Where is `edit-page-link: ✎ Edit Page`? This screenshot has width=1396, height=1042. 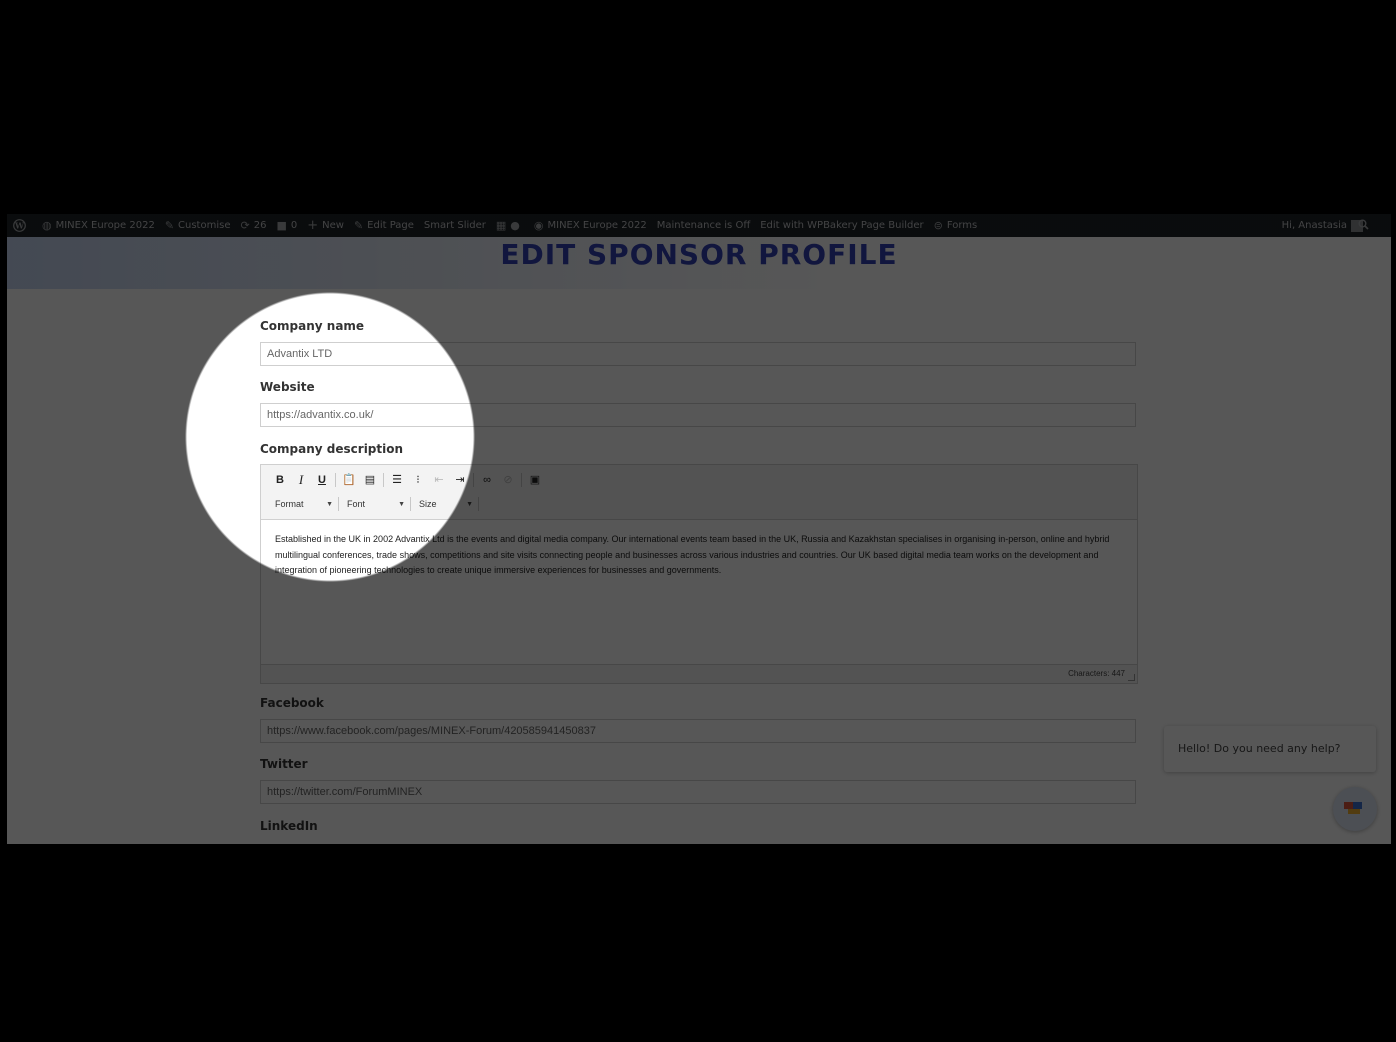 edit-page-link: ✎ Edit Page is located at coordinates (384, 225).